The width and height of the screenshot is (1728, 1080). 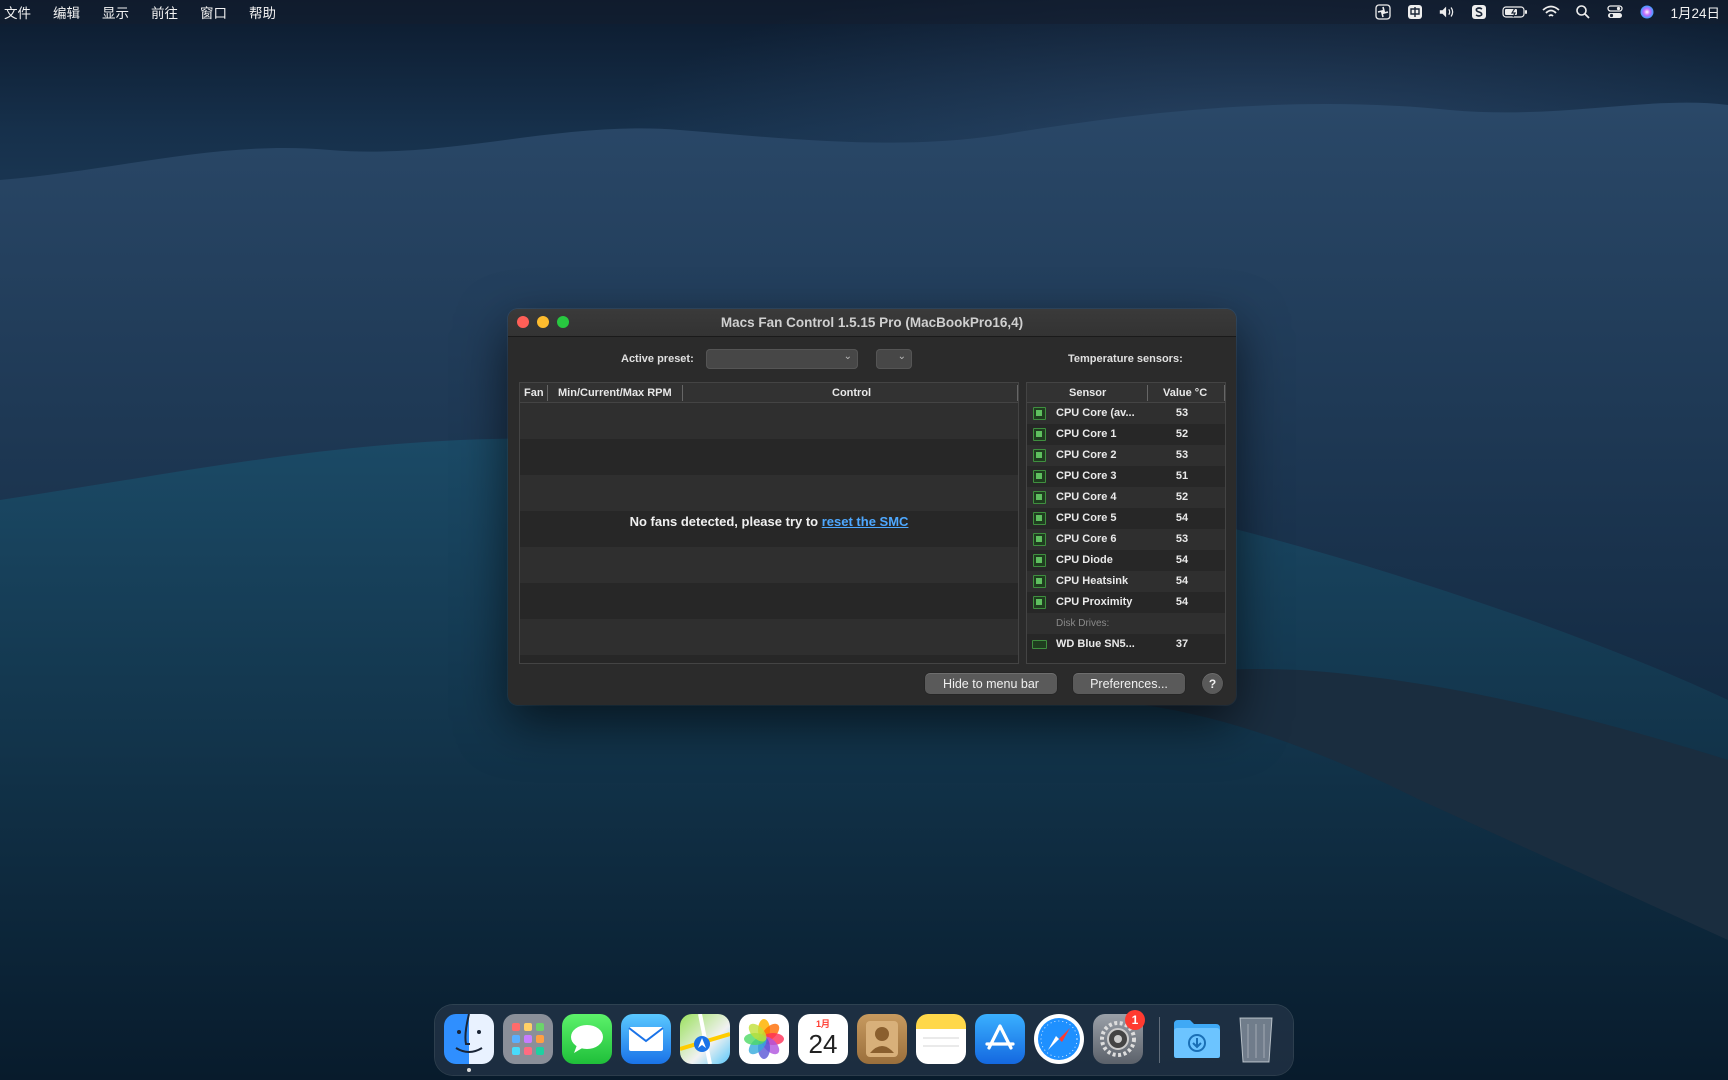 What do you see at coordinates (1126, 497) in the screenshot?
I see `sensor-row: CPU Core 4 52` at bounding box center [1126, 497].